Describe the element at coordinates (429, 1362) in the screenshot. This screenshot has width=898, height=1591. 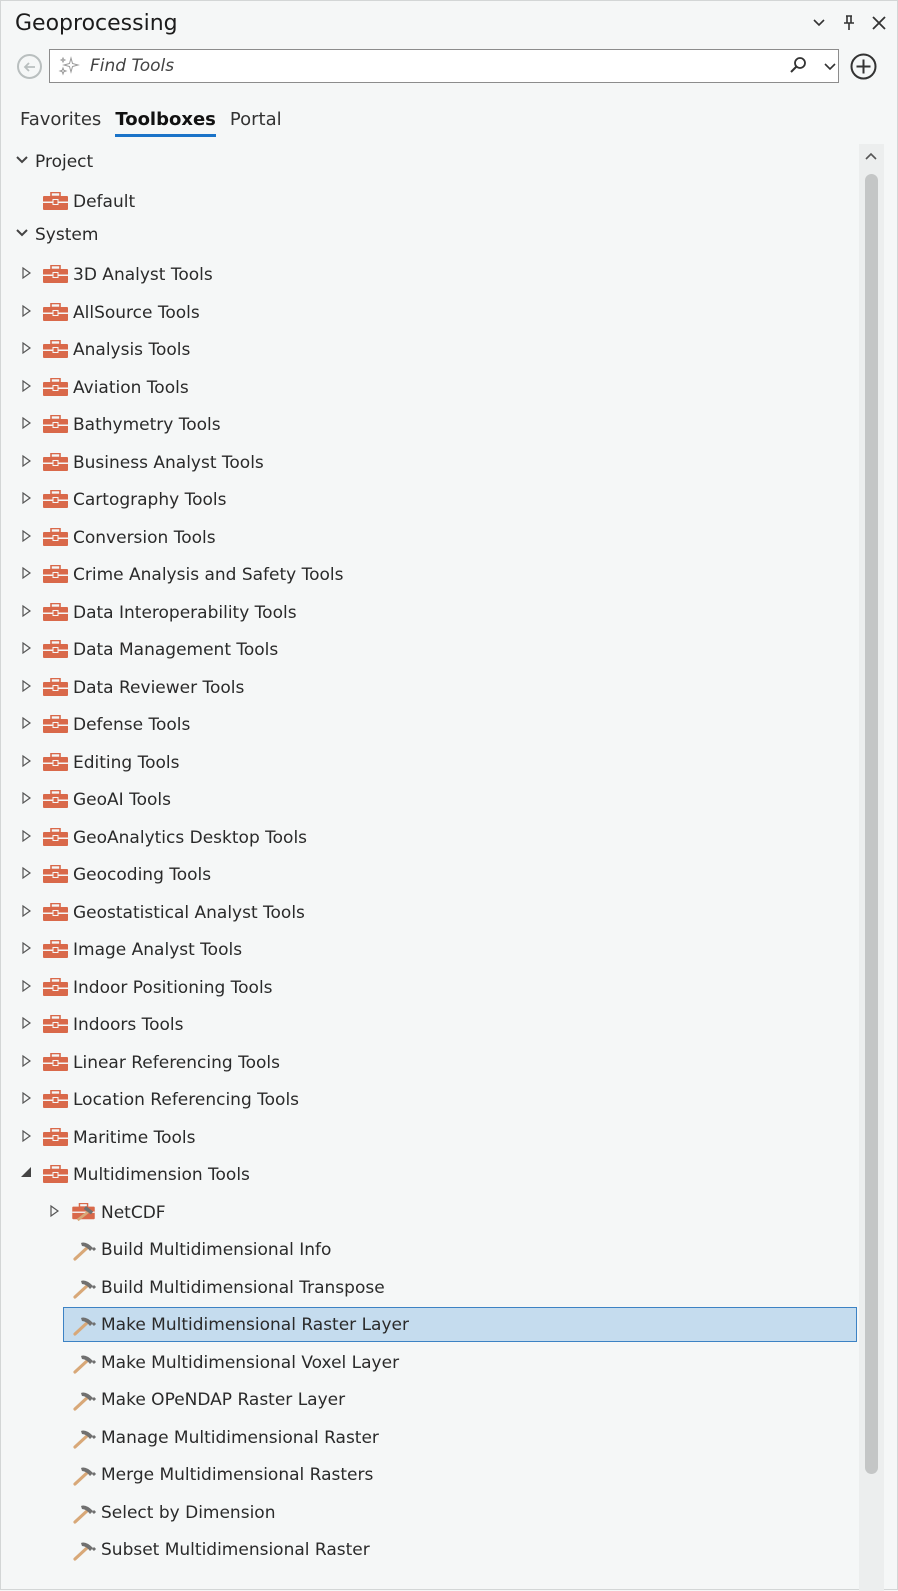
I see `tree-item-tool: Make Multidimensional Voxel Layer` at that location.